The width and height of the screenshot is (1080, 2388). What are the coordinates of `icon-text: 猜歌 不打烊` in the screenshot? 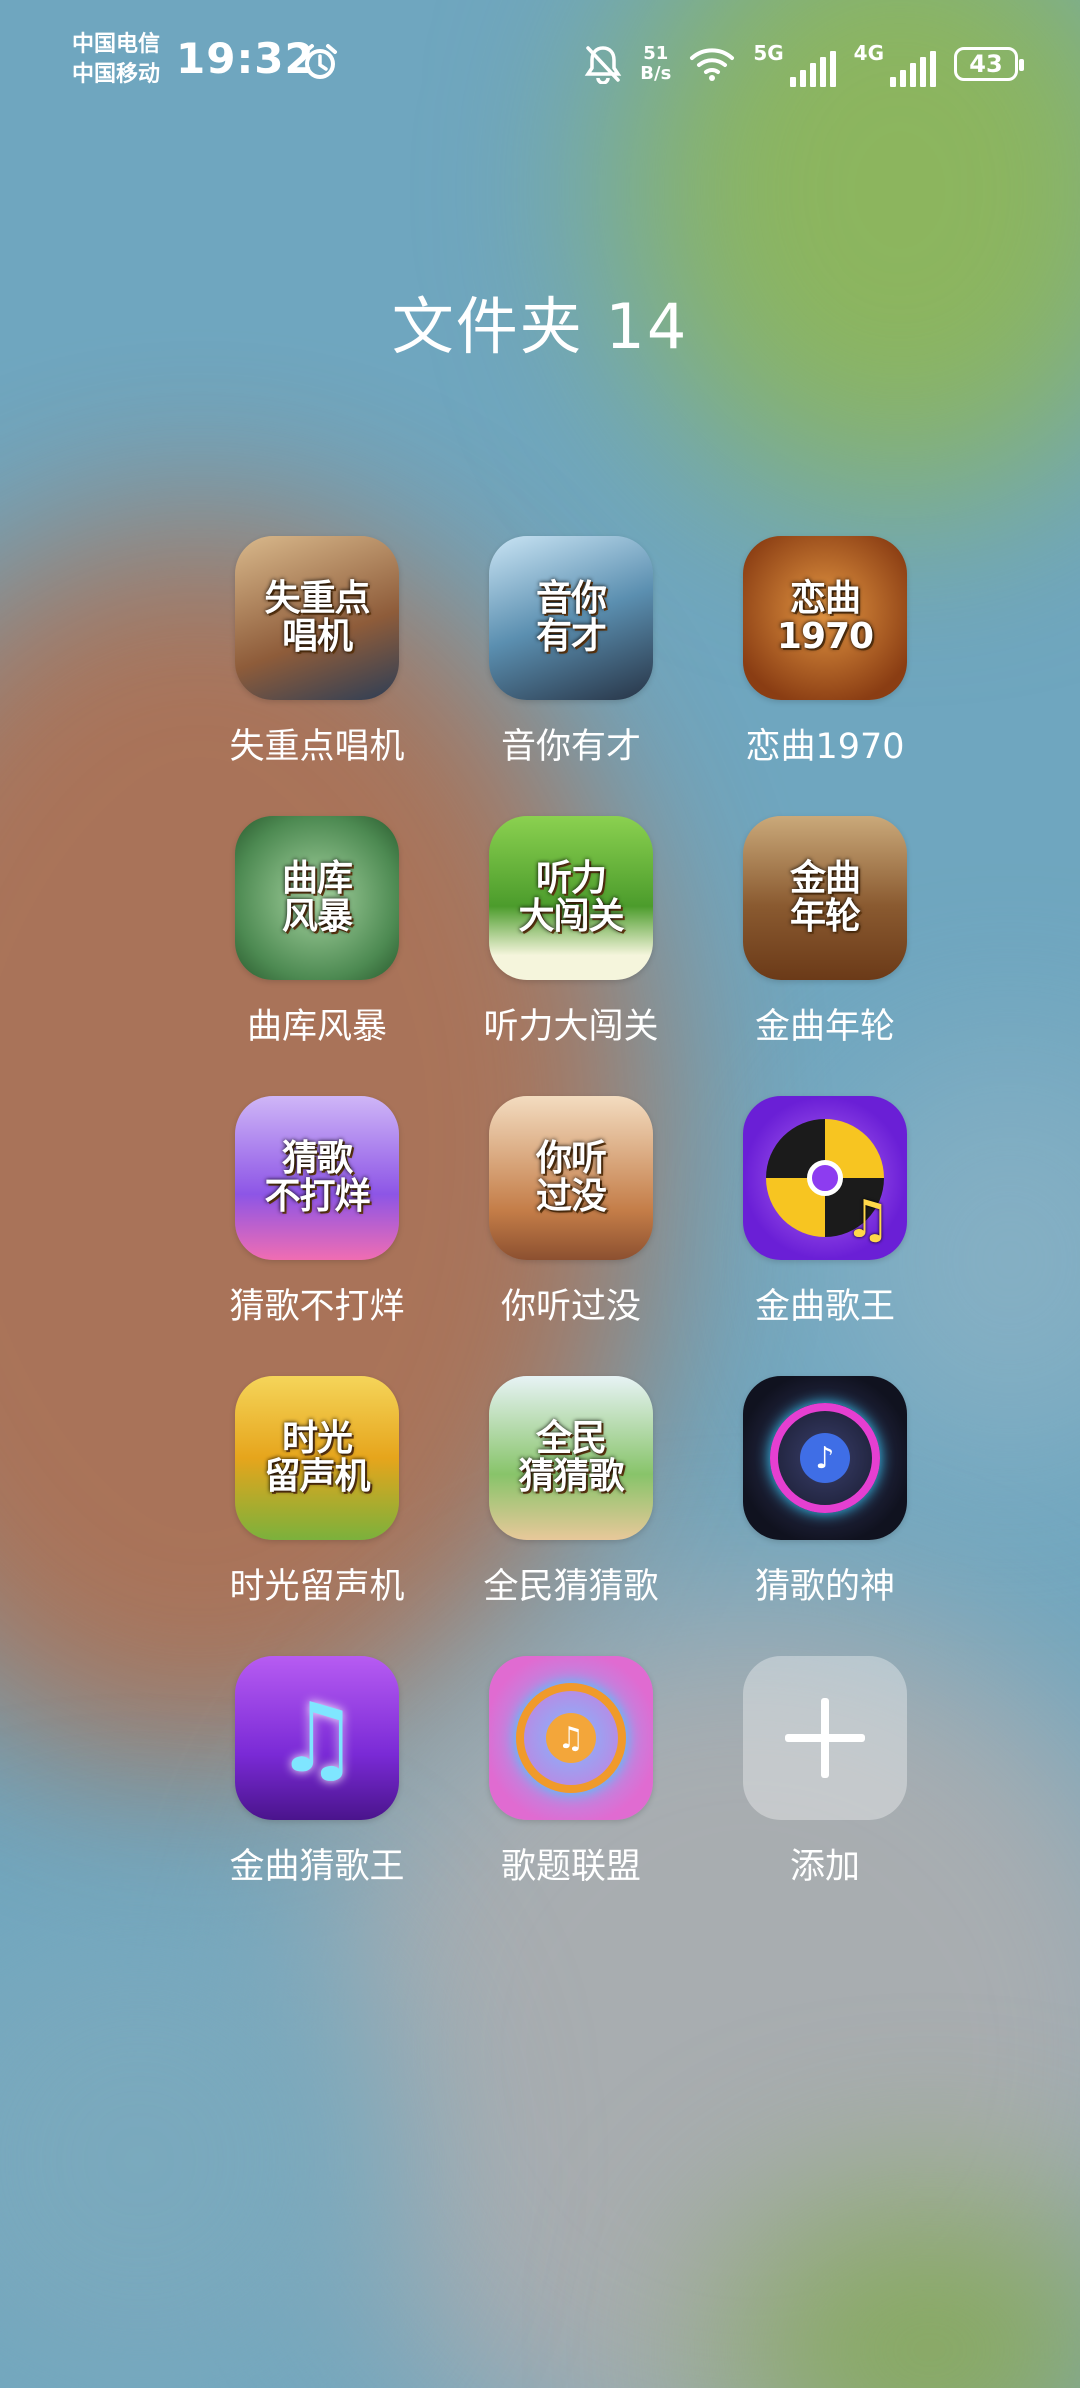 It's located at (317, 1177).